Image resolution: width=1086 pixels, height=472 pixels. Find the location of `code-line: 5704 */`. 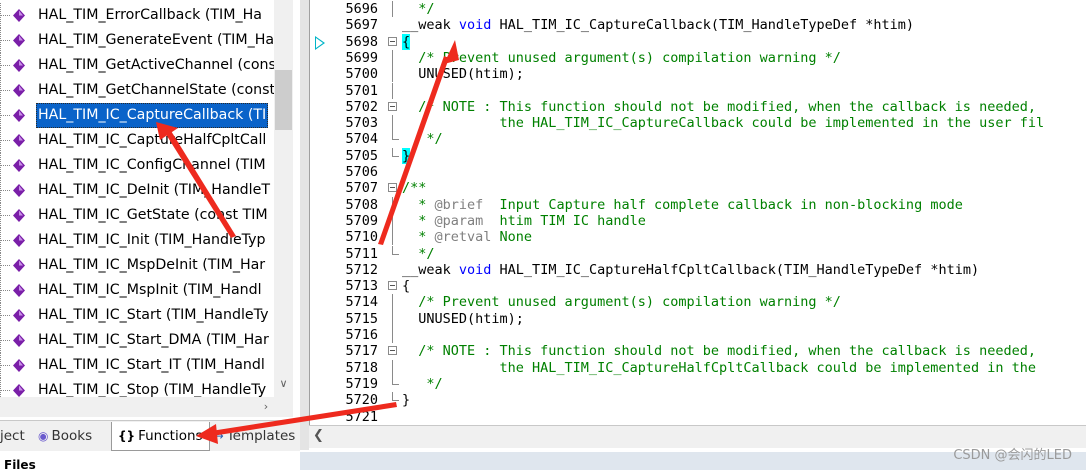

code-line: 5704 */ is located at coordinates (698, 139).